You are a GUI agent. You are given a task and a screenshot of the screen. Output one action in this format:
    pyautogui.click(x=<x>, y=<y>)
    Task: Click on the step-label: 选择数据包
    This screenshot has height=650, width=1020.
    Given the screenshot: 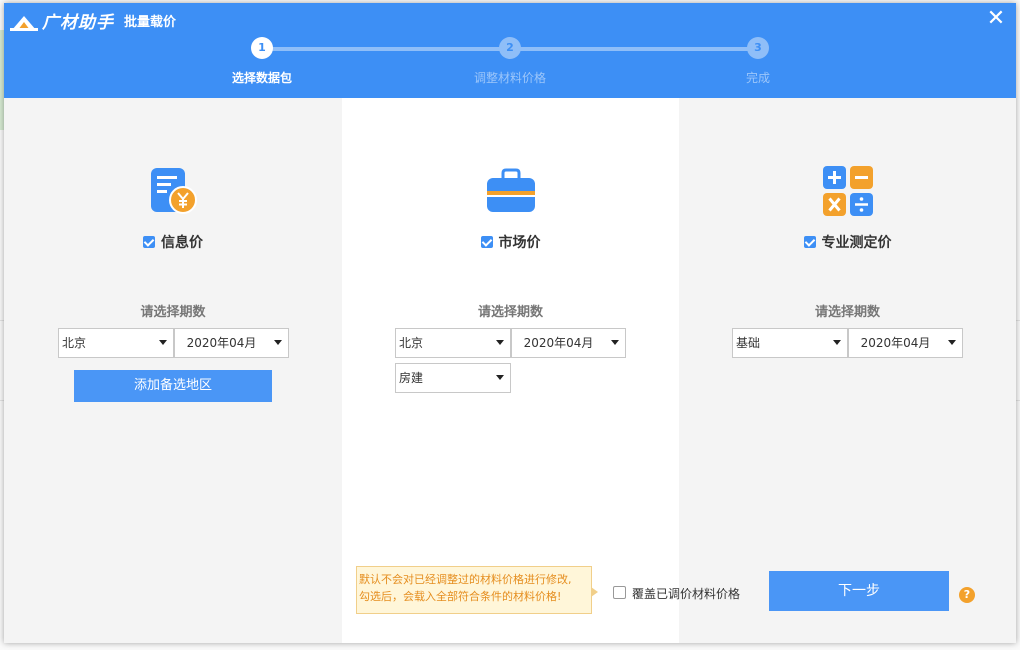 What is the action you would take?
    pyautogui.click(x=261, y=78)
    